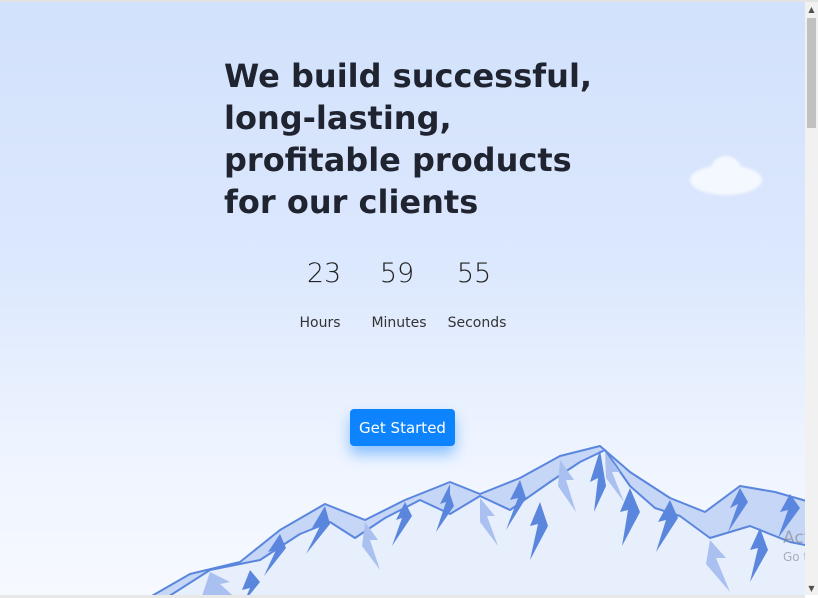 The width and height of the screenshot is (818, 598). Describe the element at coordinates (402, 427) in the screenshot. I see `get-started-button: Get Started` at that location.